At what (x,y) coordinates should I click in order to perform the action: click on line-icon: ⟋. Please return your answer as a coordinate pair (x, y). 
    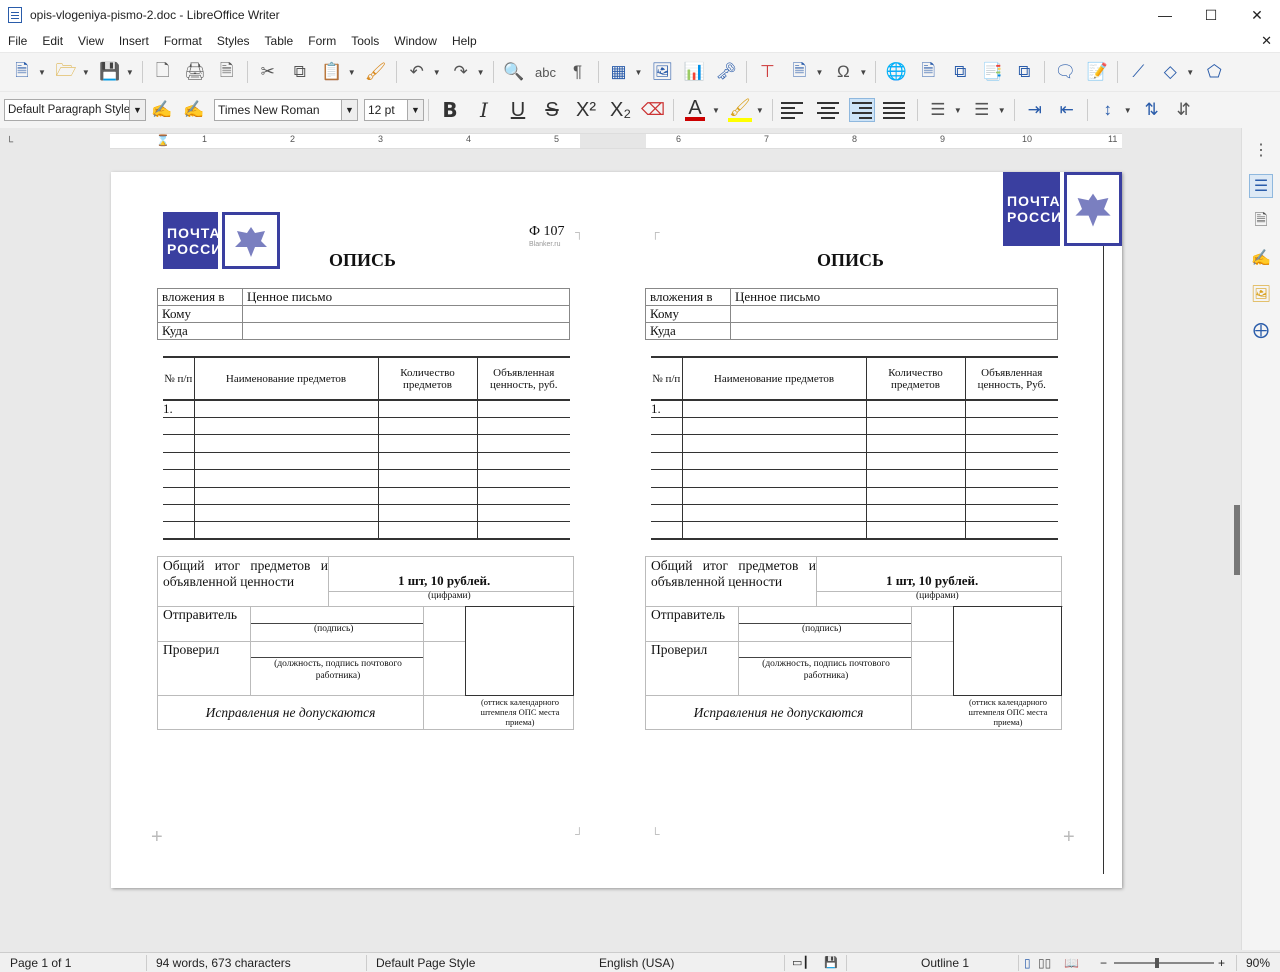
    Looking at the image, I should click on (1138, 72).